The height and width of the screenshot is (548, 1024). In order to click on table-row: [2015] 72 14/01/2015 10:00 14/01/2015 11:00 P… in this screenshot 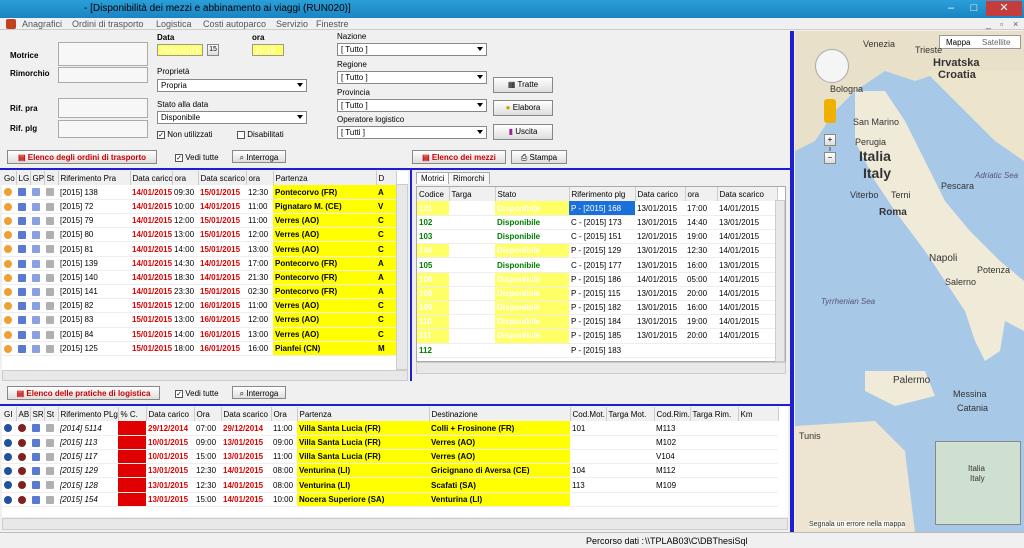, I will do `click(199, 207)`.